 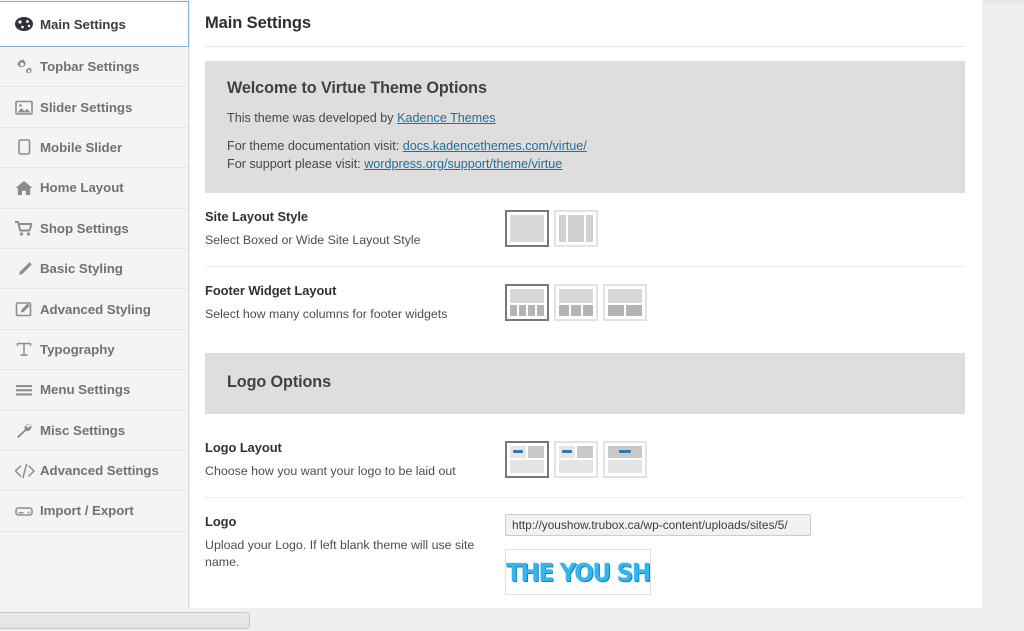 What do you see at coordinates (86, 107) in the screenshot?
I see `sidebar-item-label: Slider Settings` at bounding box center [86, 107].